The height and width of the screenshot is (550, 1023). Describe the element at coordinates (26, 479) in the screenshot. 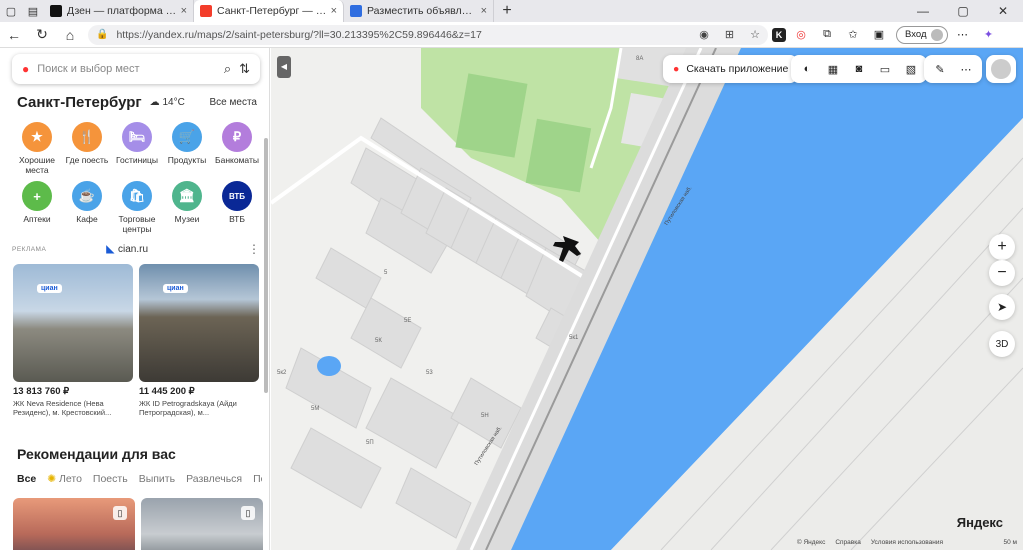

I see `rec-tab-all: Все` at that location.